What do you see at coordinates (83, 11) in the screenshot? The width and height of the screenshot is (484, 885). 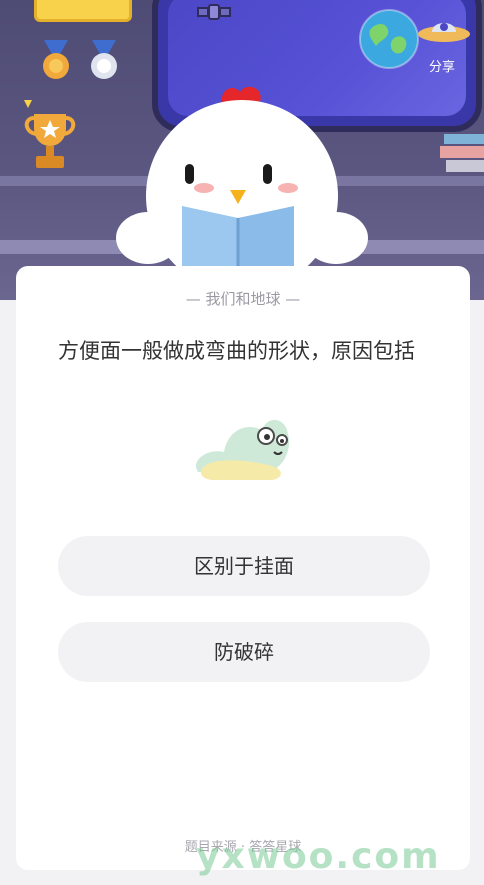 I see `achievement-tag` at bounding box center [83, 11].